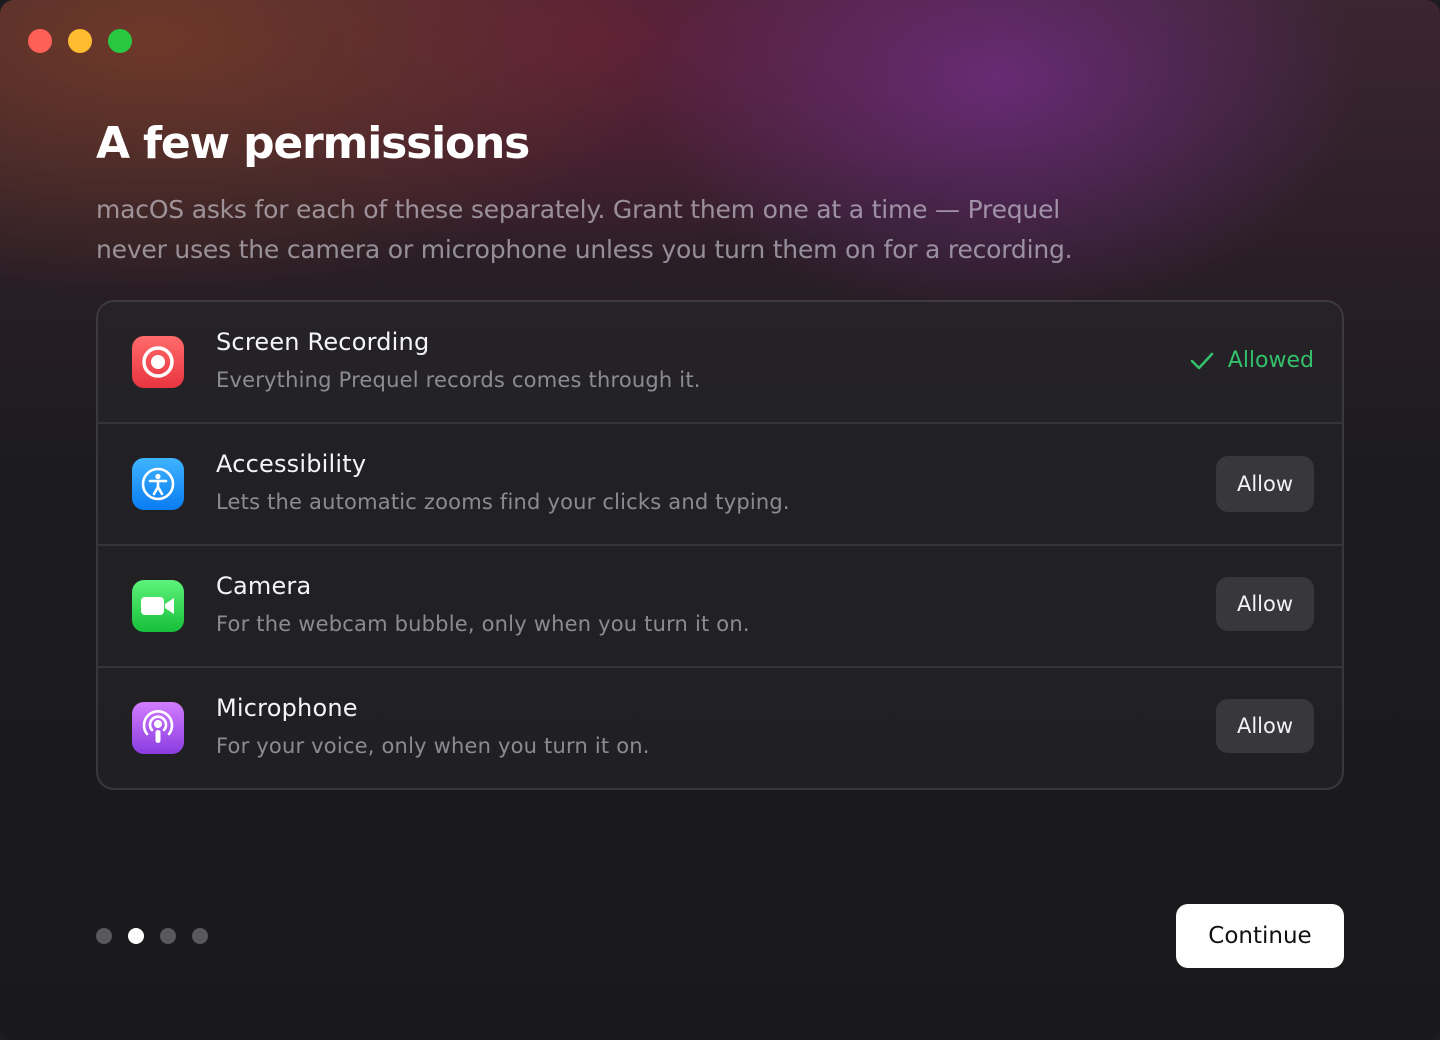 This screenshot has height=1040, width=1440. Describe the element at coordinates (287, 708) in the screenshot. I see `permission-title: Microphone` at that location.